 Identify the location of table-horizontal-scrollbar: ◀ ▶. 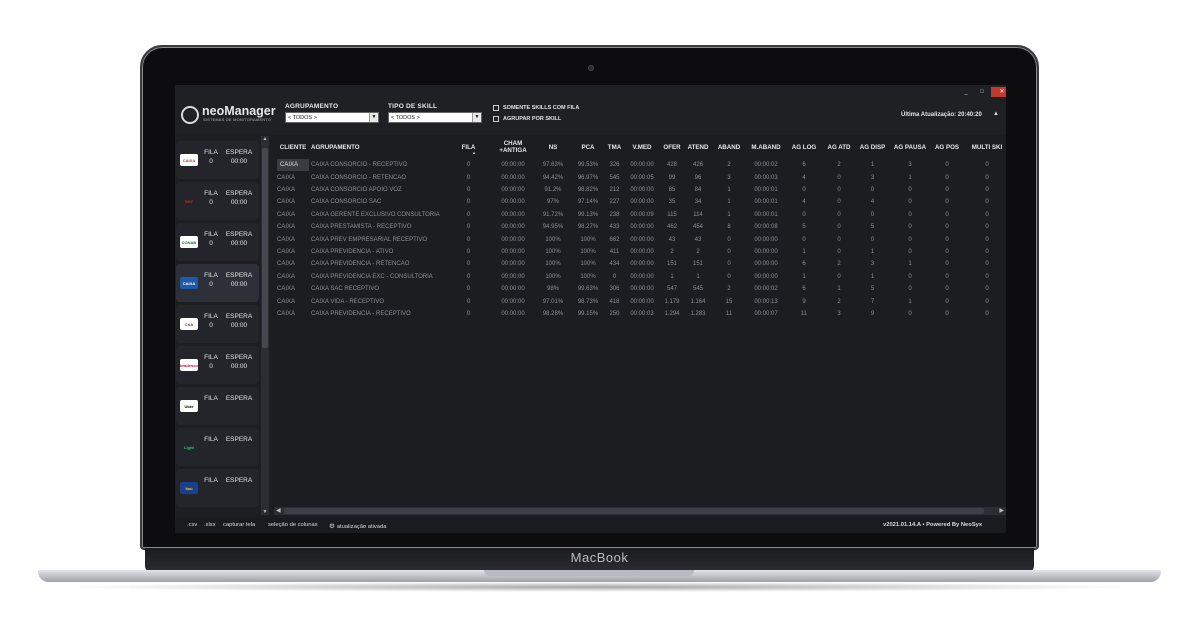
(640, 511).